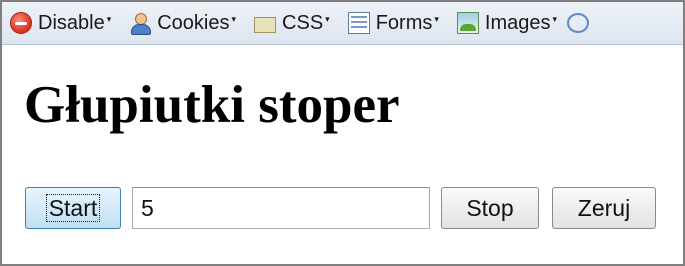  What do you see at coordinates (212, 105) in the screenshot?
I see `page-title: Głupiutki stoper` at bounding box center [212, 105].